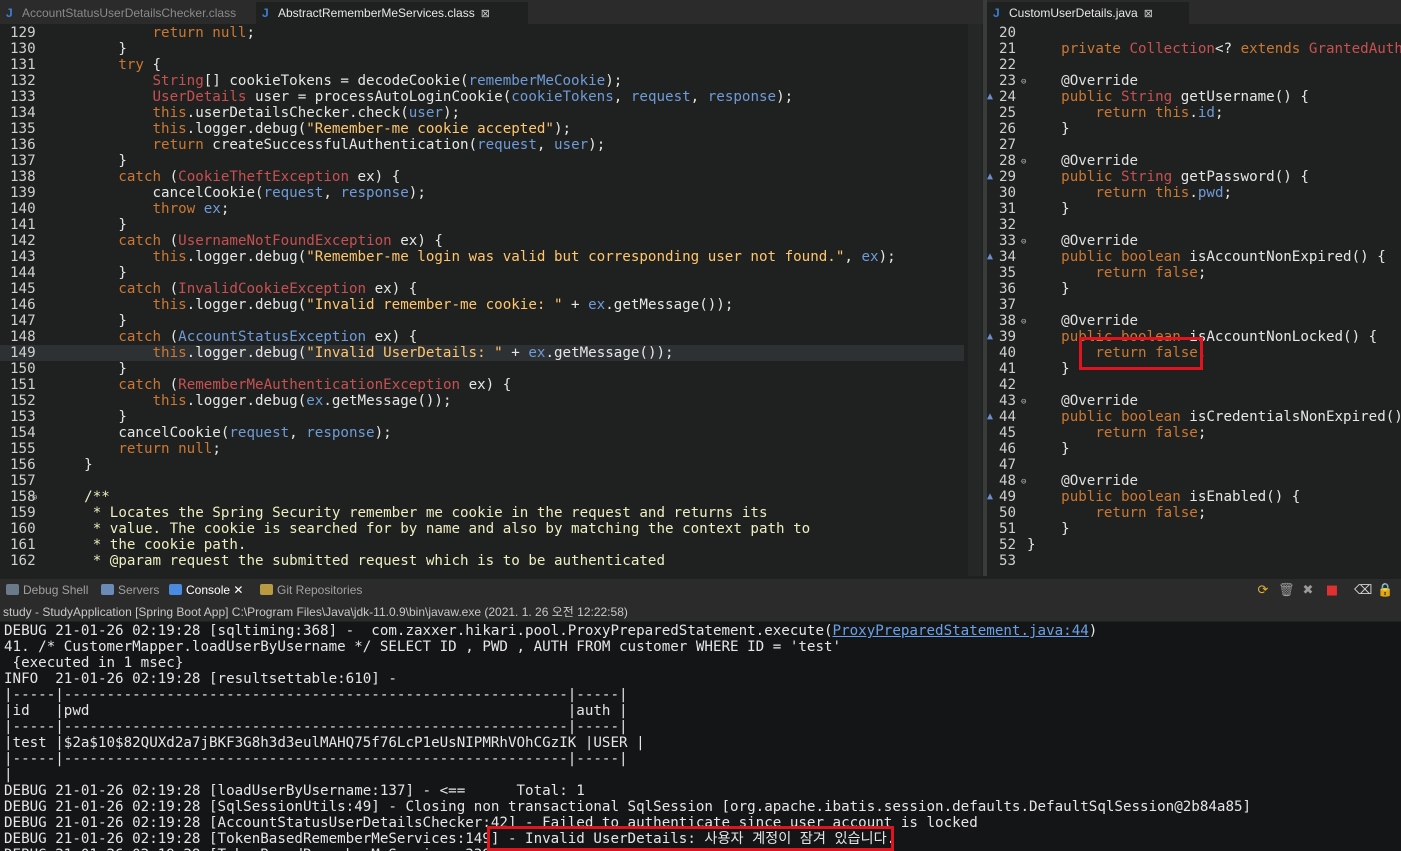 The height and width of the screenshot is (851, 1401). What do you see at coordinates (491, 417) in the screenshot?
I see `code-line: 153 }` at bounding box center [491, 417].